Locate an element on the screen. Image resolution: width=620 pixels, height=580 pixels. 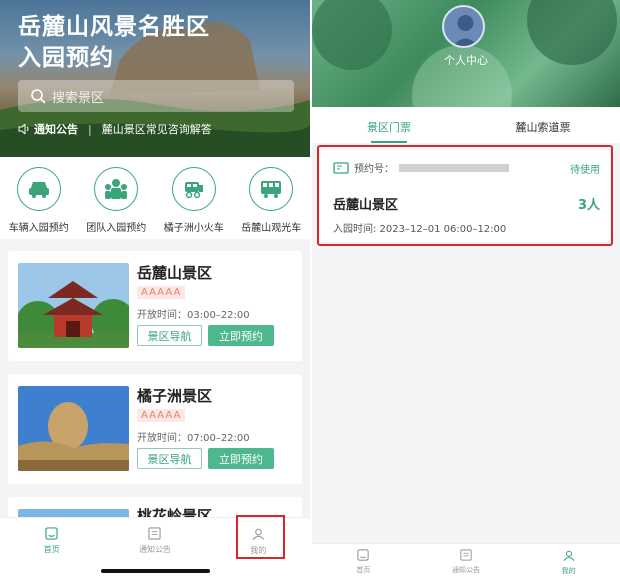
scenic-hours: 开放时间：07:00–22:00 is located at coordinates (193, 438).